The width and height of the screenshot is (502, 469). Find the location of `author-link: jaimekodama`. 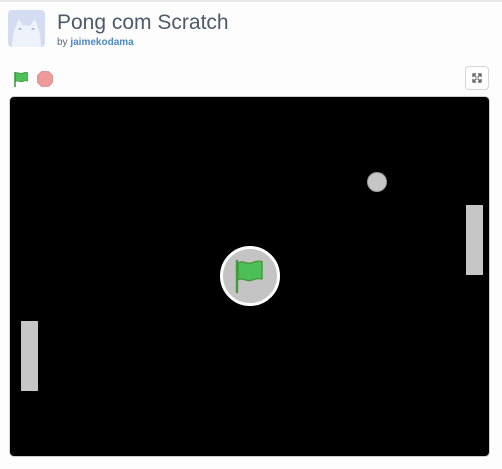

author-link: jaimekodama is located at coordinates (101, 42).